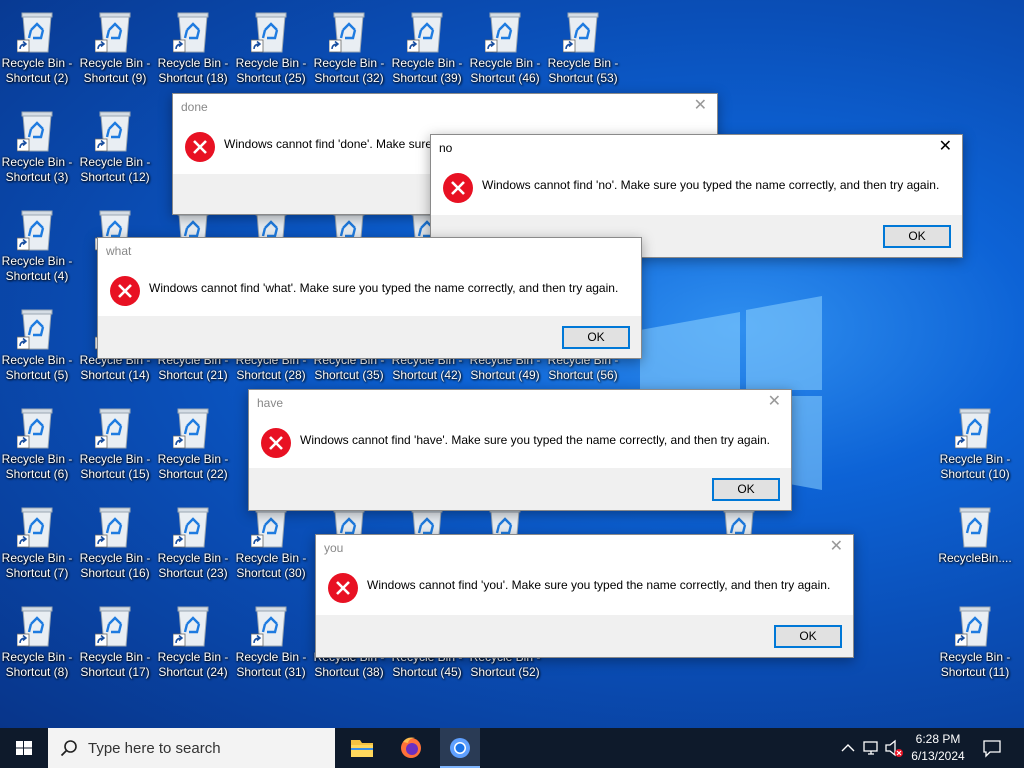 The width and height of the screenshot is (1024, 773). What do you see at coordinates (362, 748) in the screenshot?
I see `file-explorer-icon` at bounding box center [362, 748].